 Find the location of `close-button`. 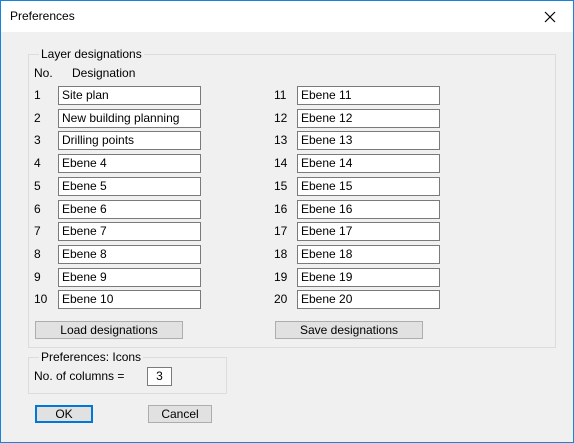

close-button is located at coordinates (550, 16).